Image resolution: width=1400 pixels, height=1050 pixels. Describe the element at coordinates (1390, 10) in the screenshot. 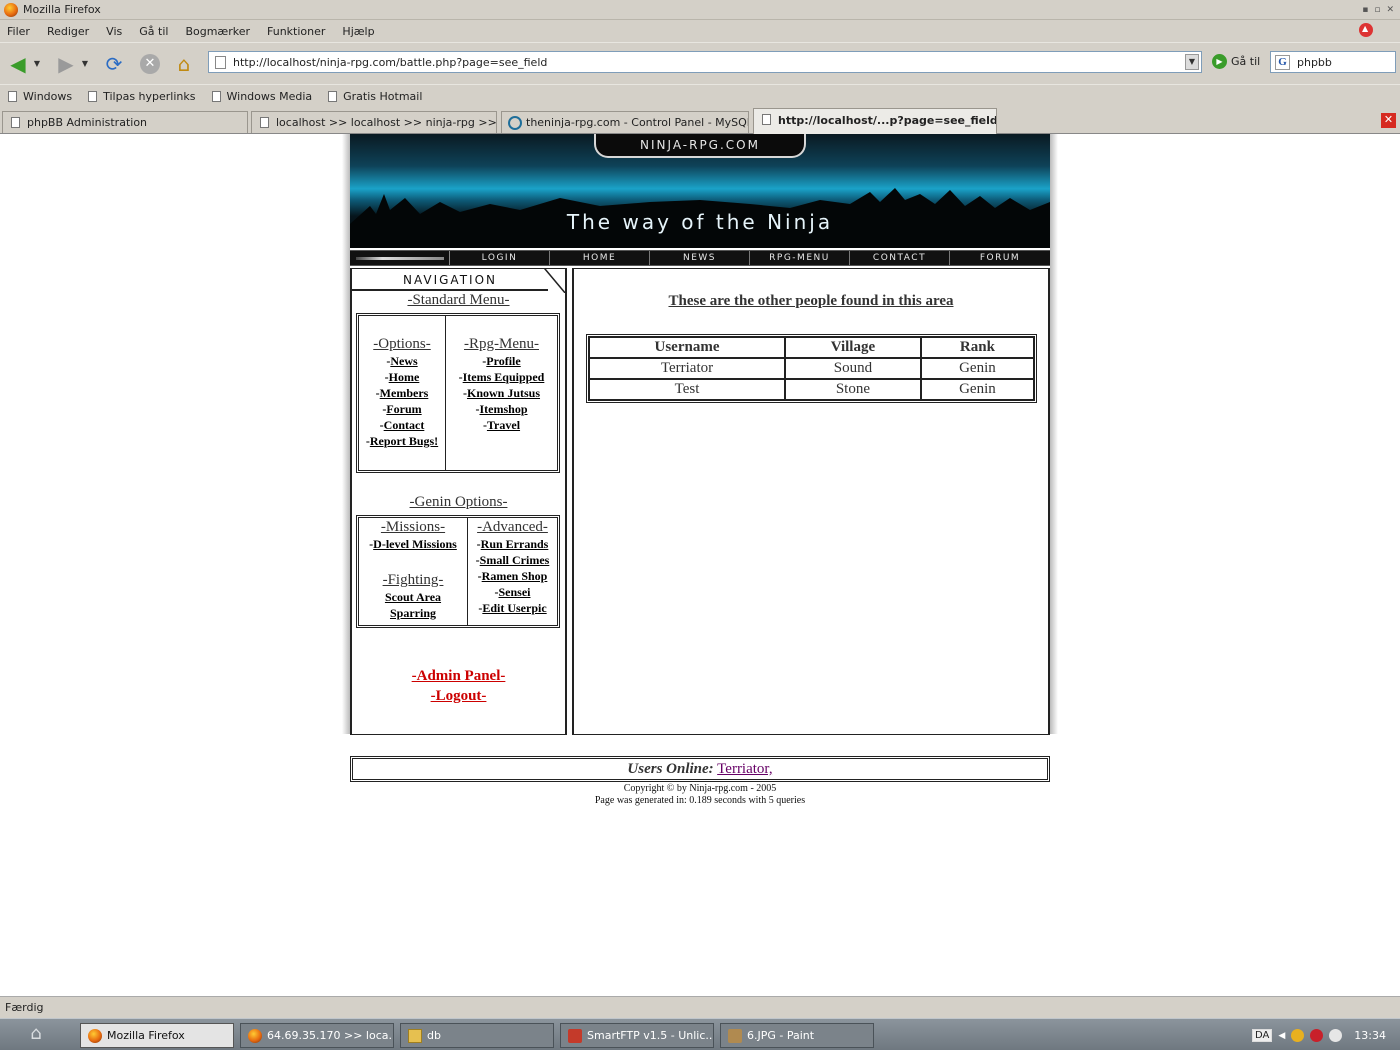

I see `close-icon: ✕` at that location.